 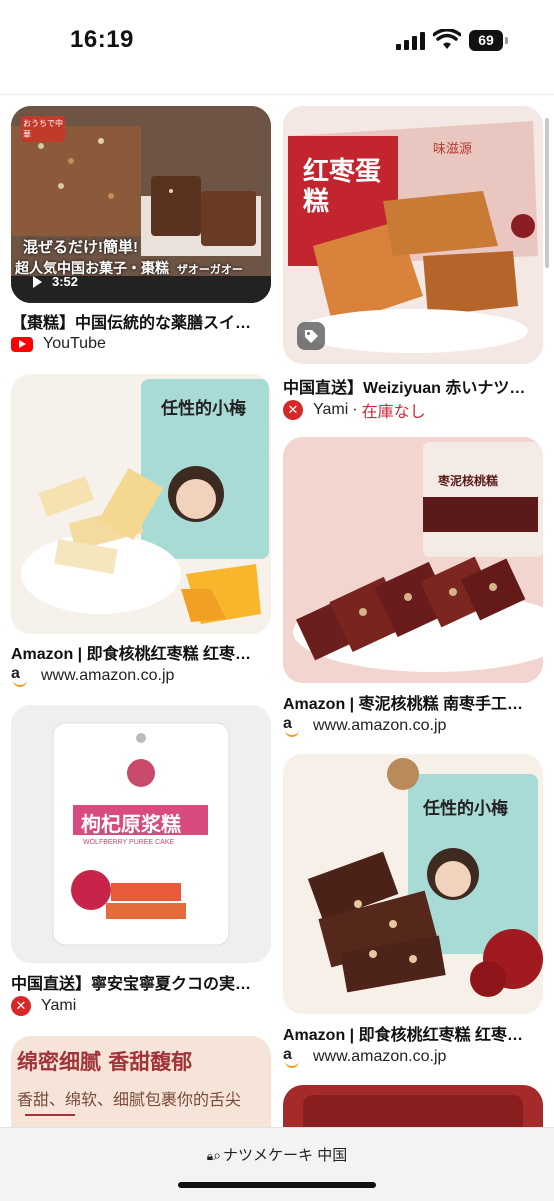 I want to click on stock-status: 在庫なし, so click(x=393, y=412).